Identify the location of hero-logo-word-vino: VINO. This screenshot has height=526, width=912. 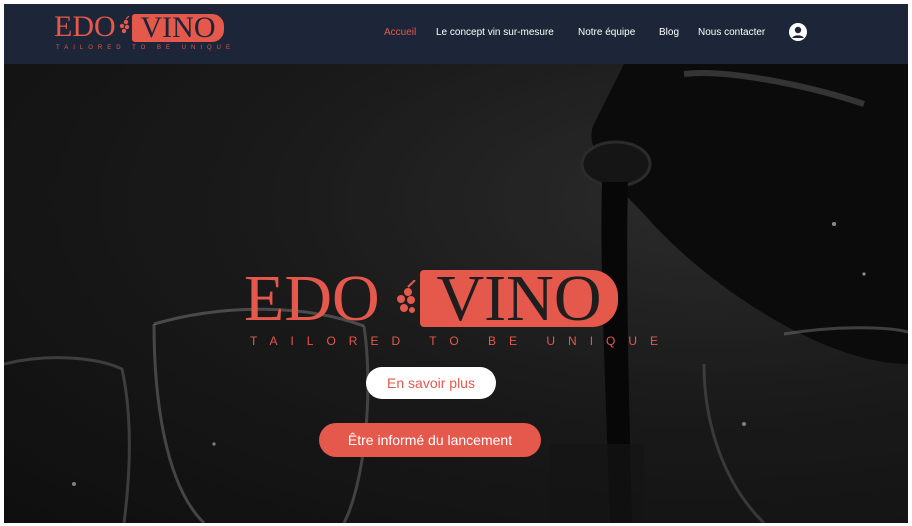
(519, 298).